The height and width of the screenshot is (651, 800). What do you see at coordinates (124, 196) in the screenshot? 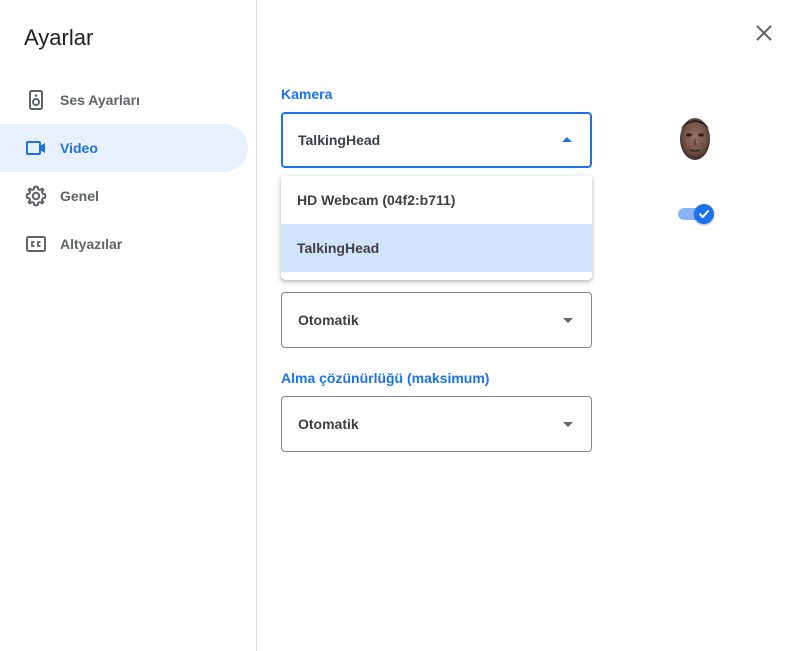
I see `sidebar-item-general: Genel` at bounding box center [124, 196].